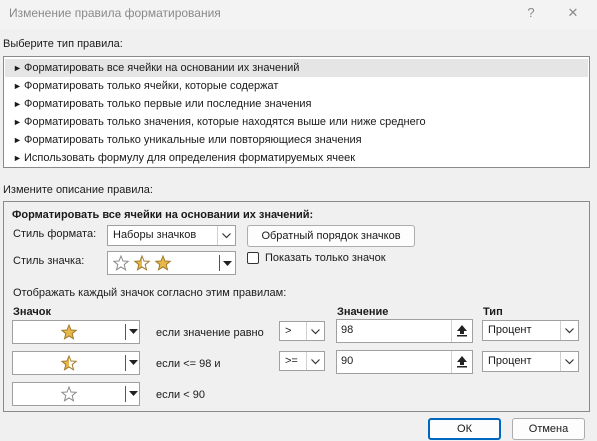 The image size is (597, 441). What do you see at coordinates (32, 312) in the screenshot?
I see `col-icon-header: Значок` at bounding box center [32, 312].